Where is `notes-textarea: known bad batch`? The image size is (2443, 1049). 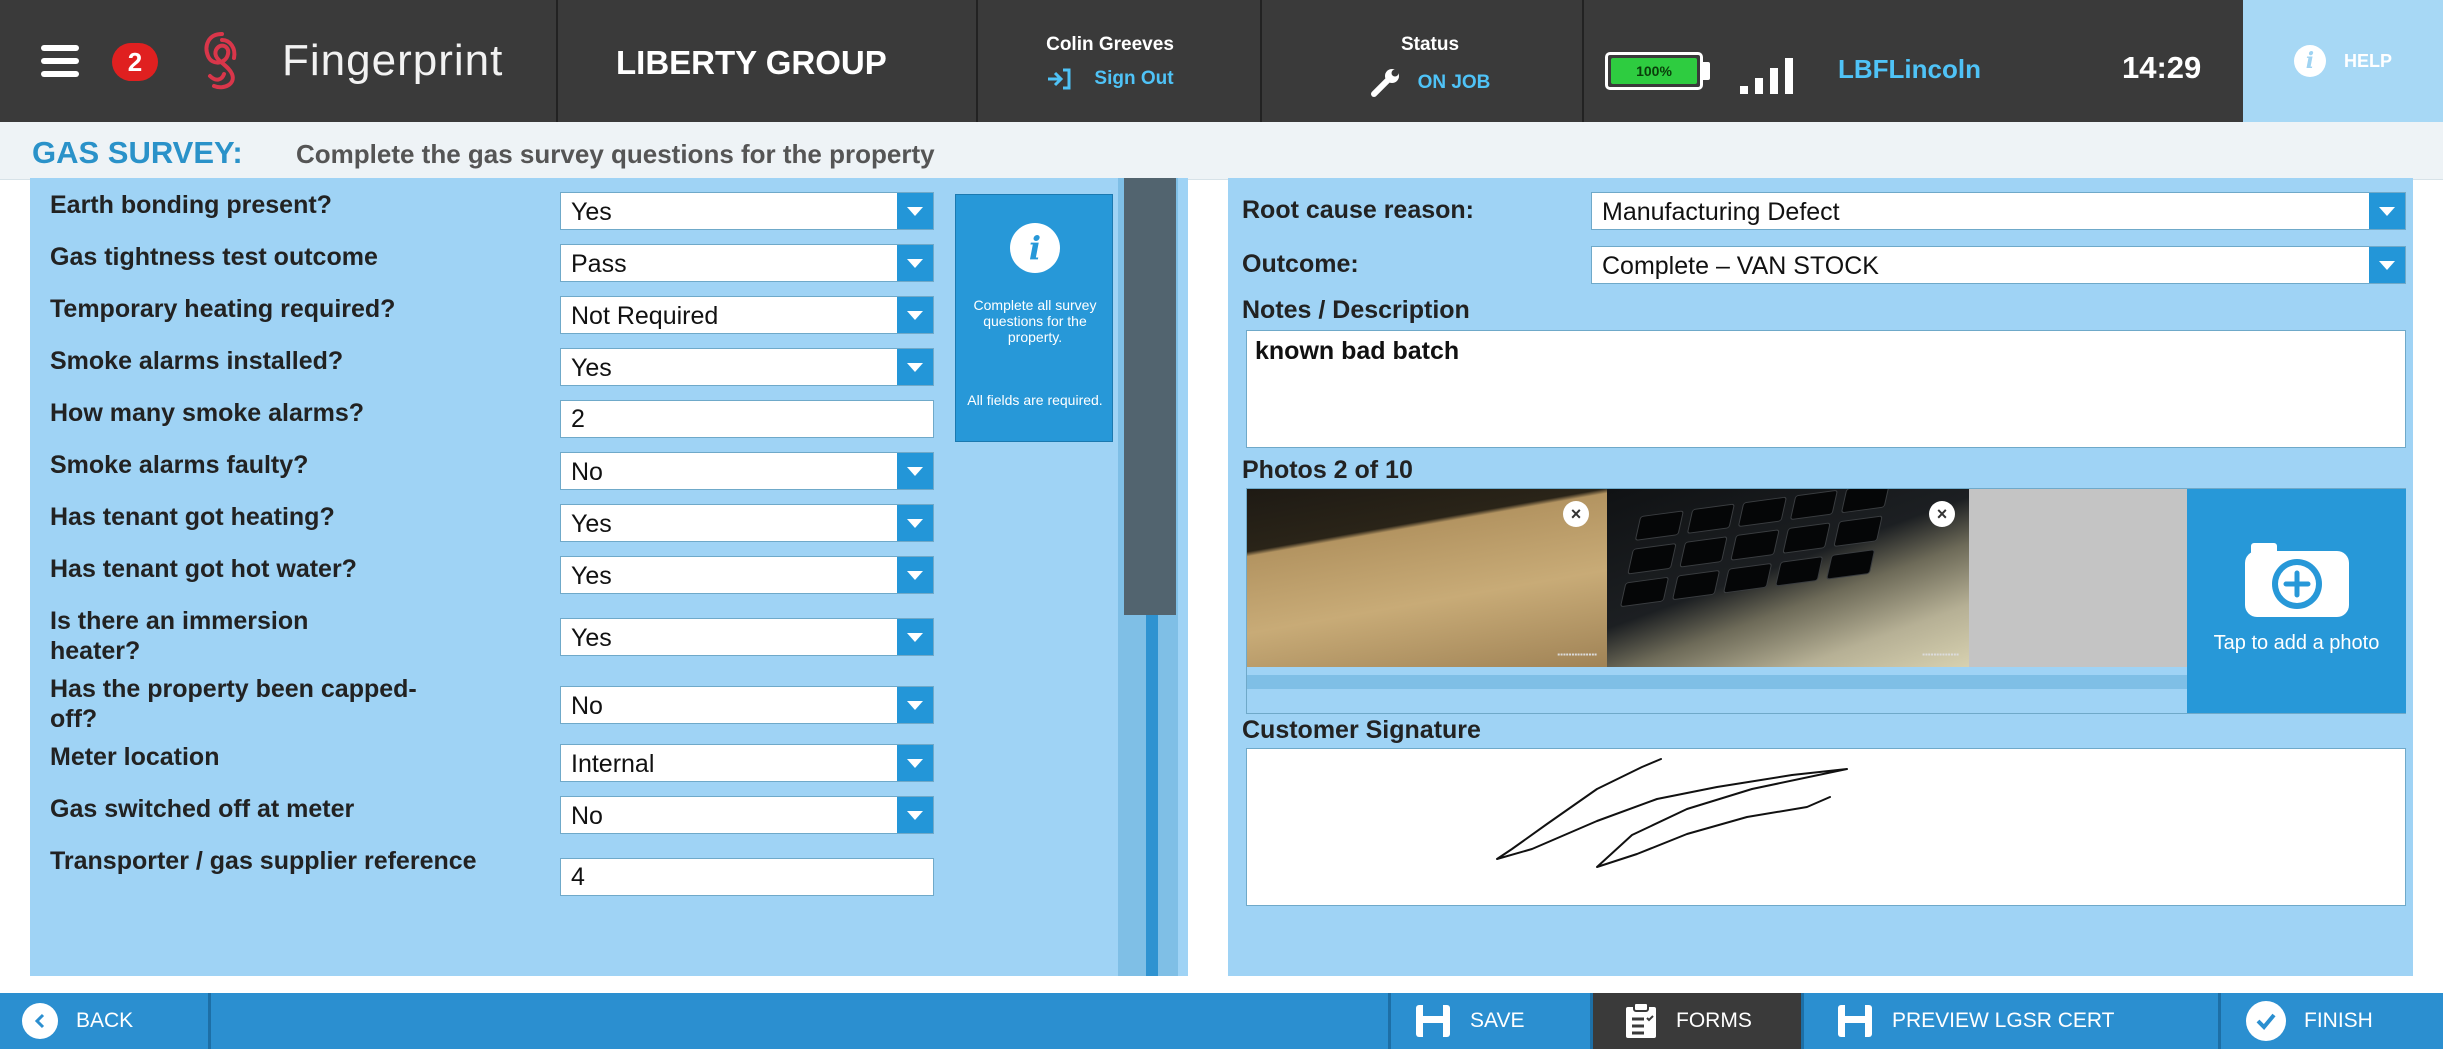
notes-textarea: known bad batch is located at coordinates (1826, 389).